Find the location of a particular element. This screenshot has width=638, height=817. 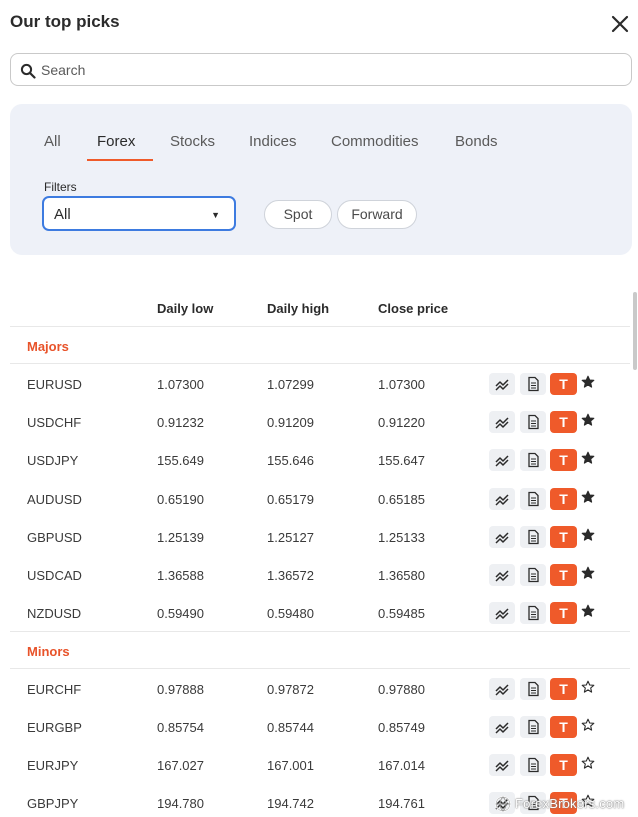

filter-select: All ▼ is located at coordinates (139, 213).